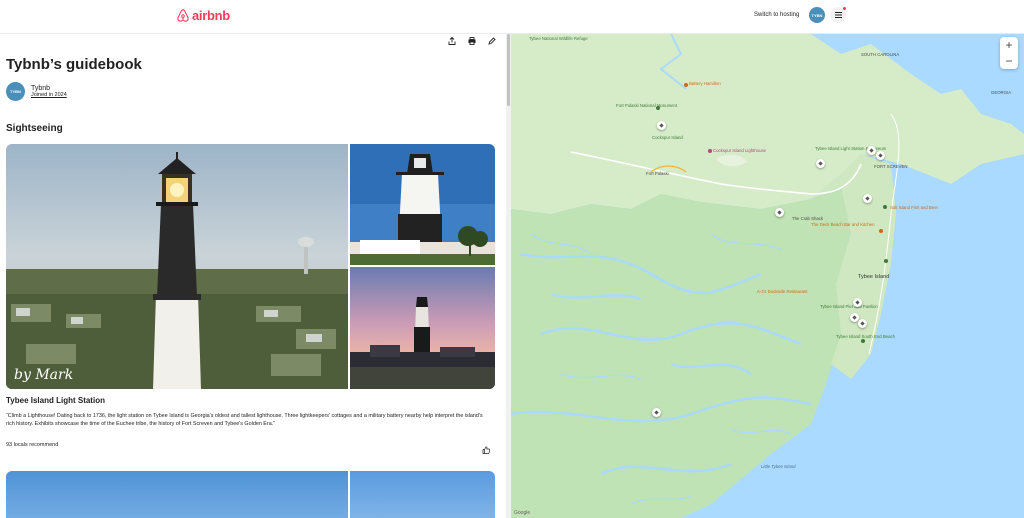 The width and height of the screenshot is (1024, 518). What do you see at coordinates (843, 224) in the screenshot?
I see `map-label: The Deck Beach Bar and Kitchen` at bounding box center [843, 224].